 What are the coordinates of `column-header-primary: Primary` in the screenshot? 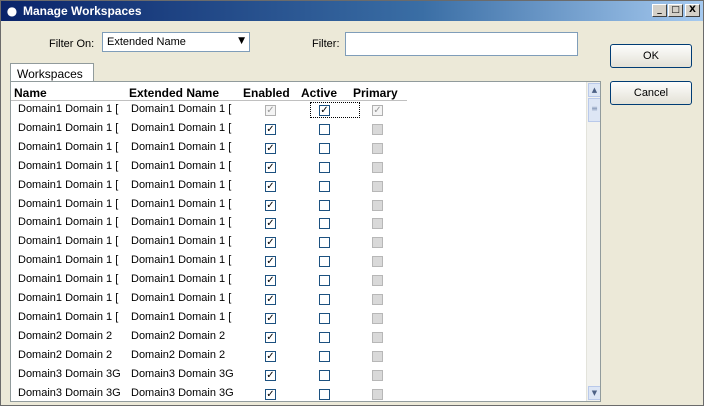 It's located at (375, 93).